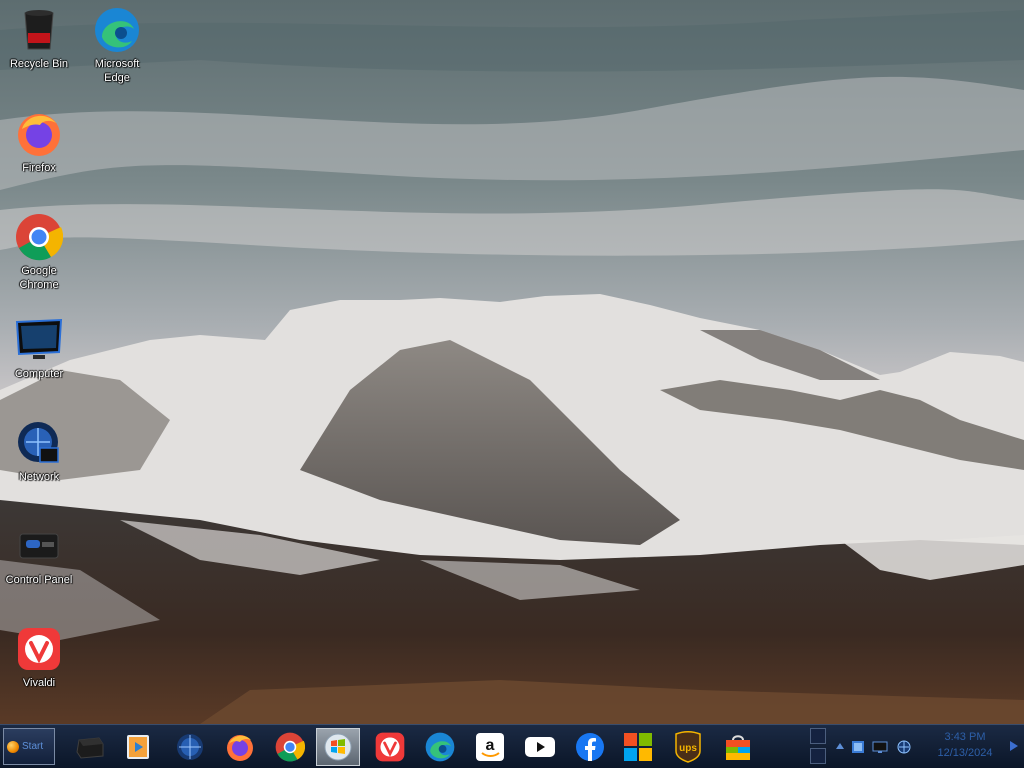 This screenshot has height=768, width=1024. Describe the element at coordinates (117, 71) in the screenshot. I see `desktop-icon-label: Microsoft Edge` at that location.